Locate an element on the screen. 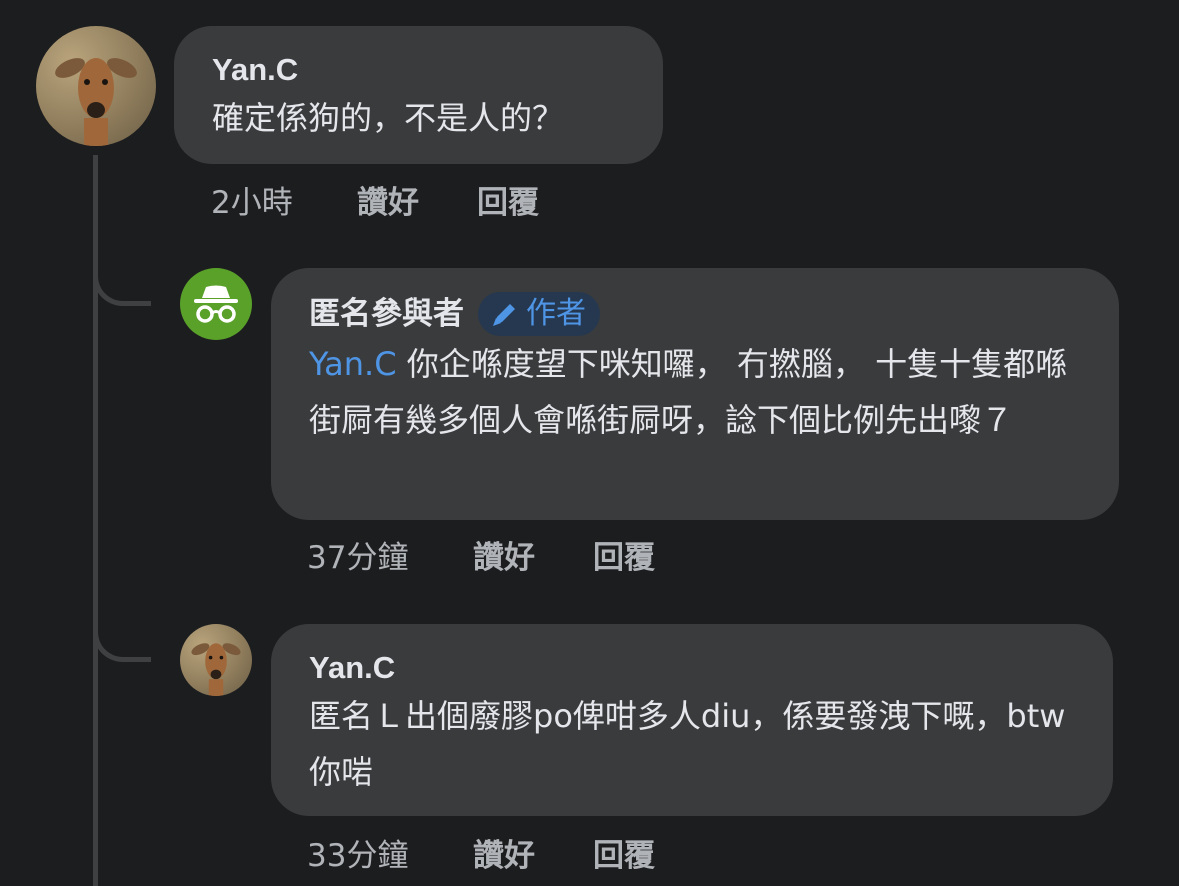  incognito-icon is located at coordinates (216, 304).